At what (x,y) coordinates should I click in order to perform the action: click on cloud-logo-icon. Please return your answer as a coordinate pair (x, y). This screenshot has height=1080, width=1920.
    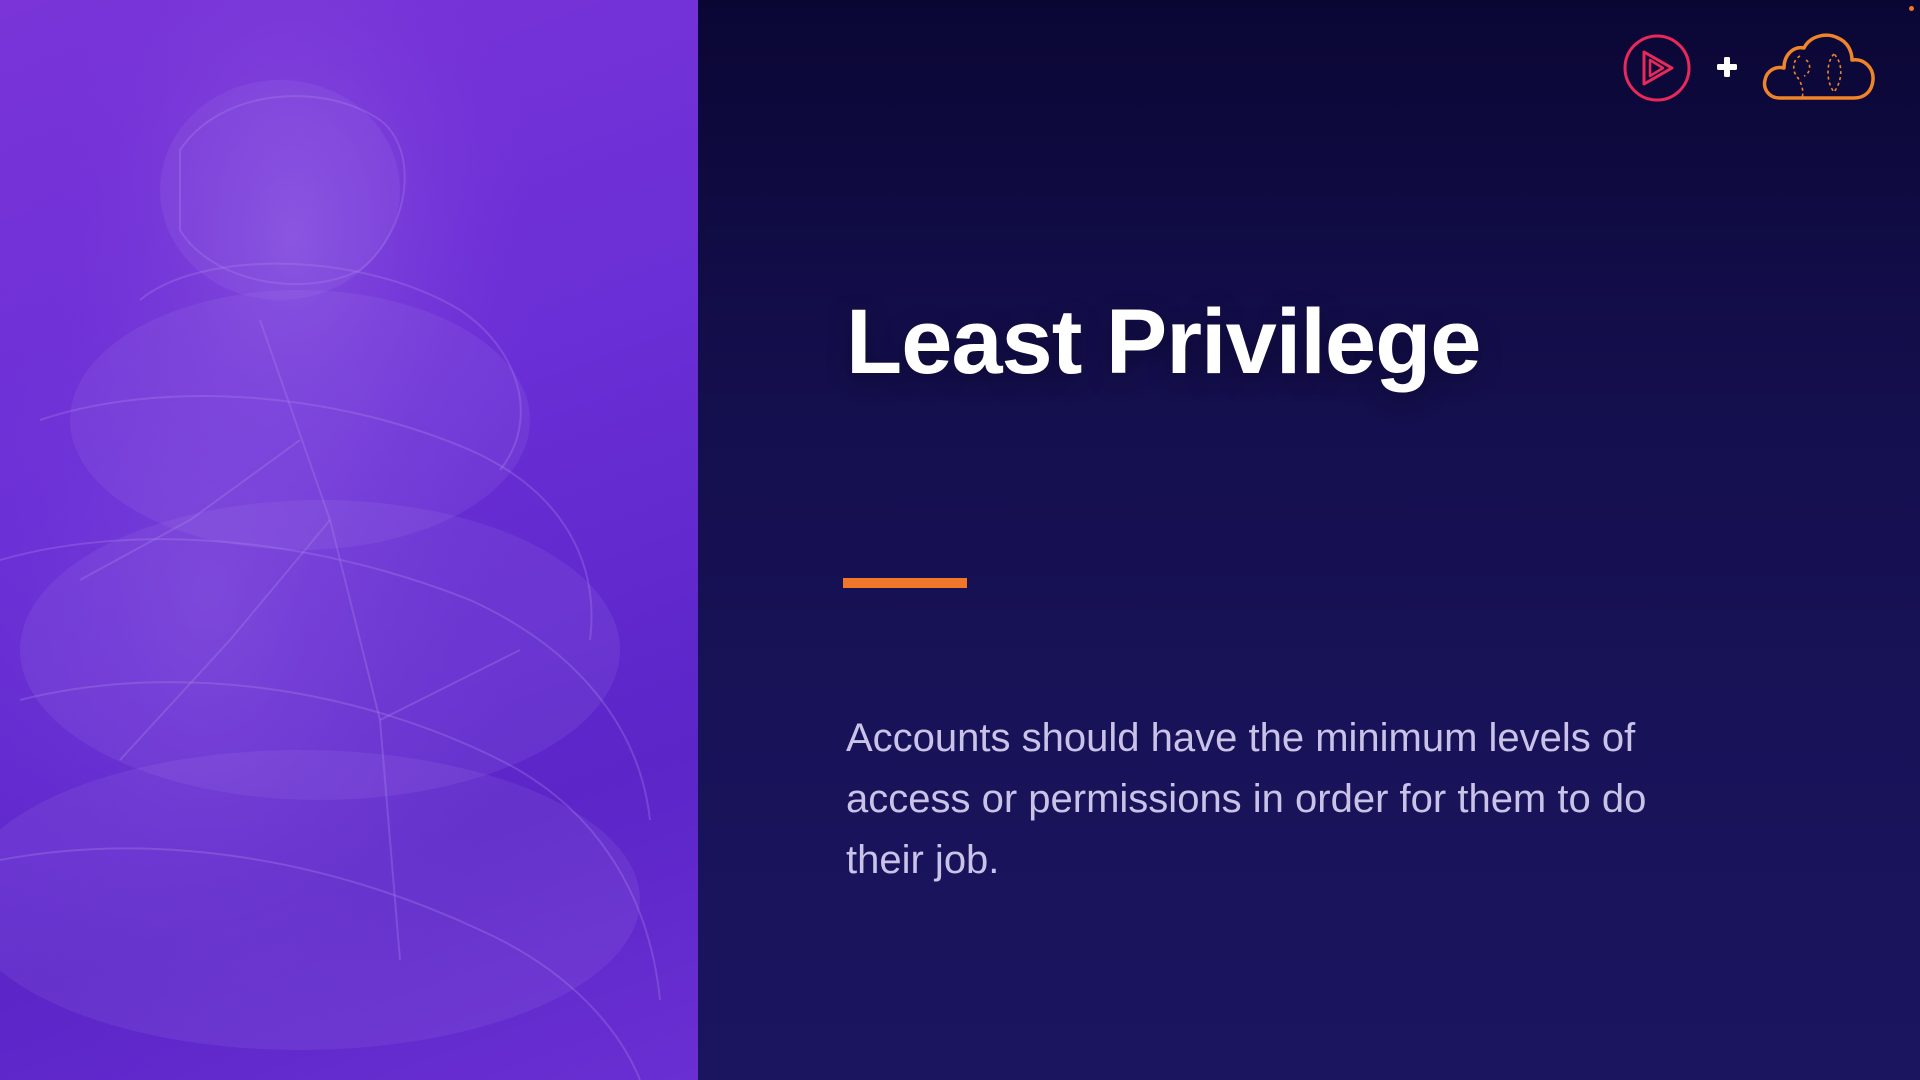
    Looking at the image, I should click on (1818, 66).